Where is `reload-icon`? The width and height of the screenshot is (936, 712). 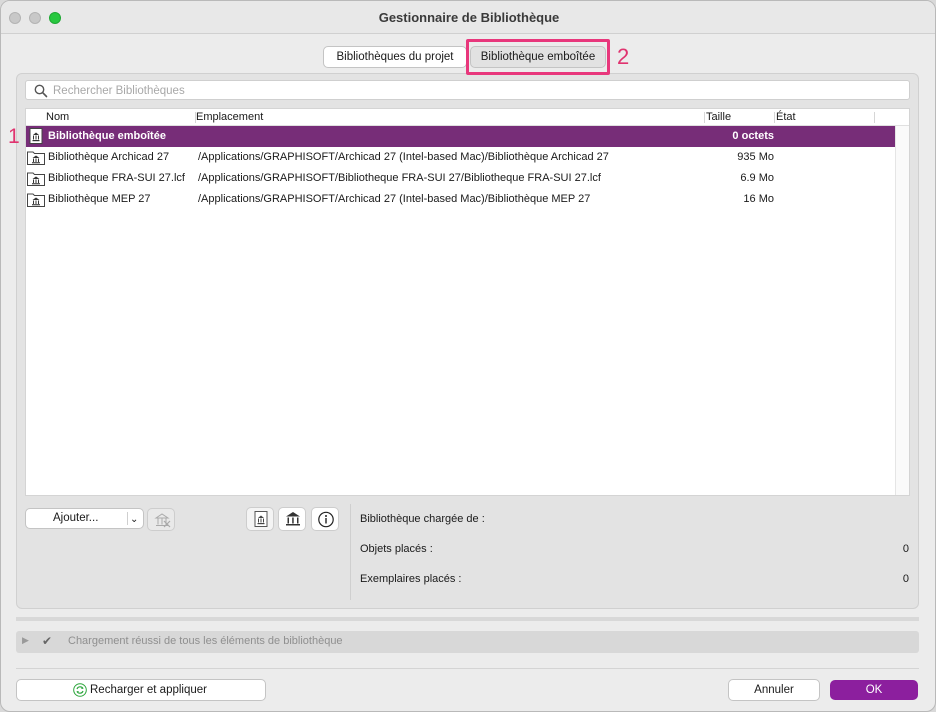 reload-icon is located at coordinates (80, 690).